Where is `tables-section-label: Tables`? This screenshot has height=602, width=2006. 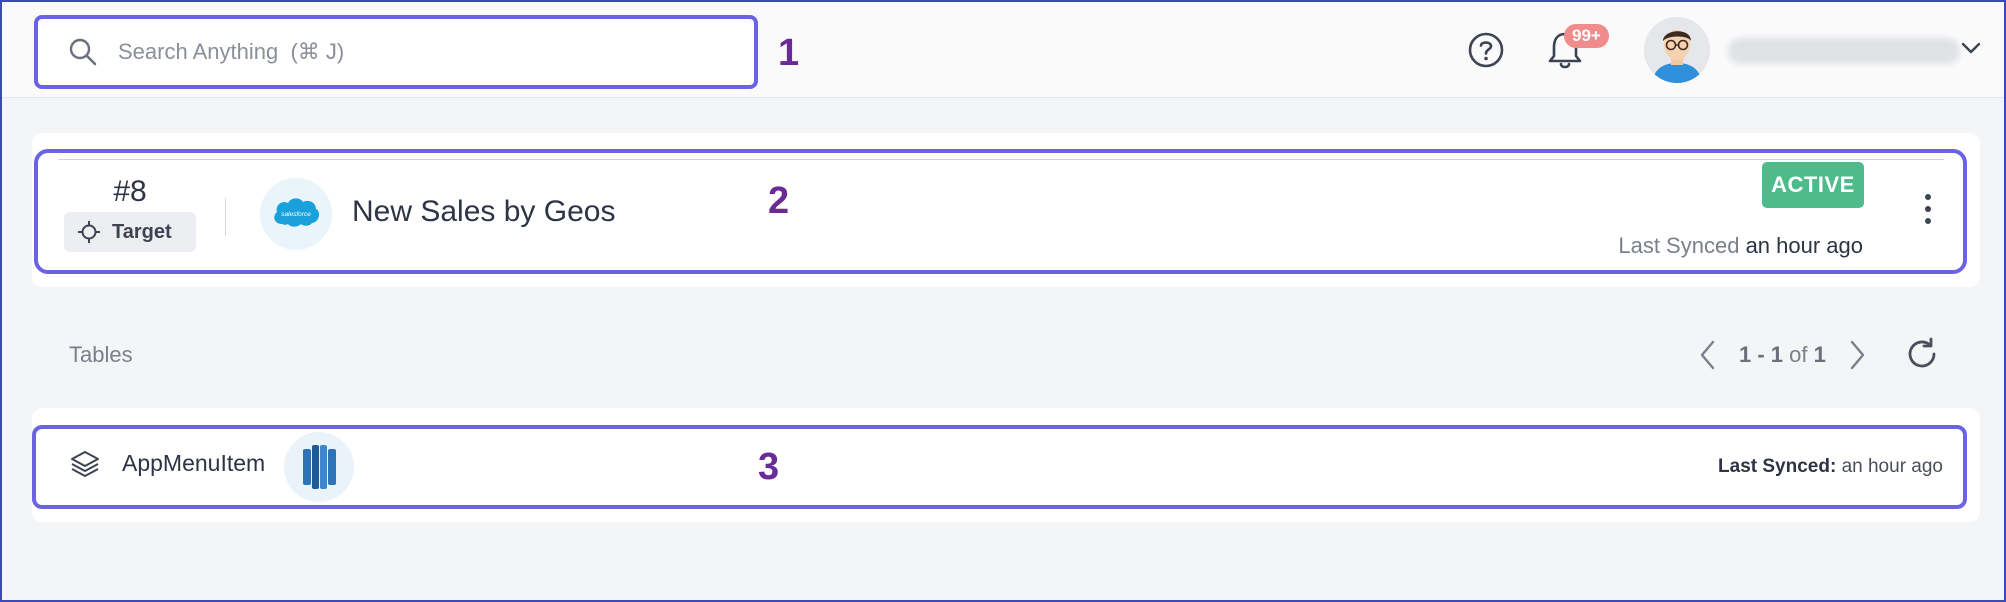 tables-section-label: Tables is located at coordinates (101, 354).